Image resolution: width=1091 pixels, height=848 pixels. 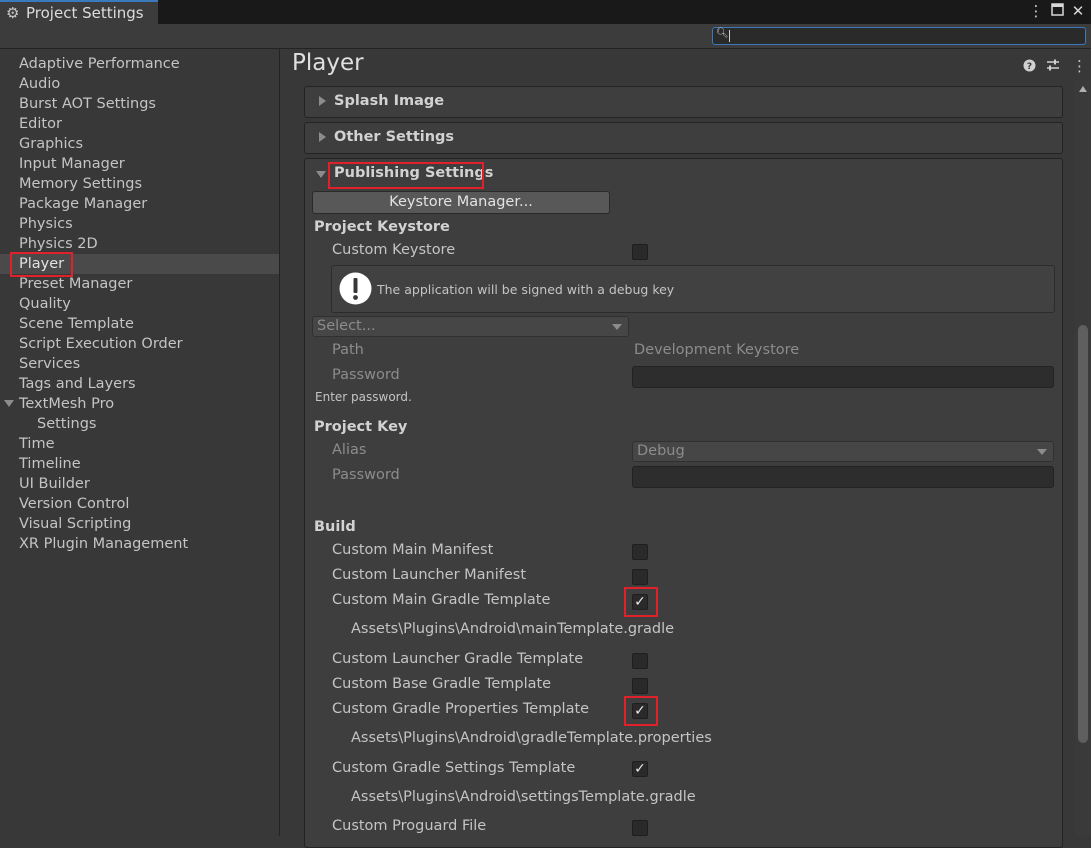 I want to click on search-input: 🔍︎, so click(x=899, y=36).